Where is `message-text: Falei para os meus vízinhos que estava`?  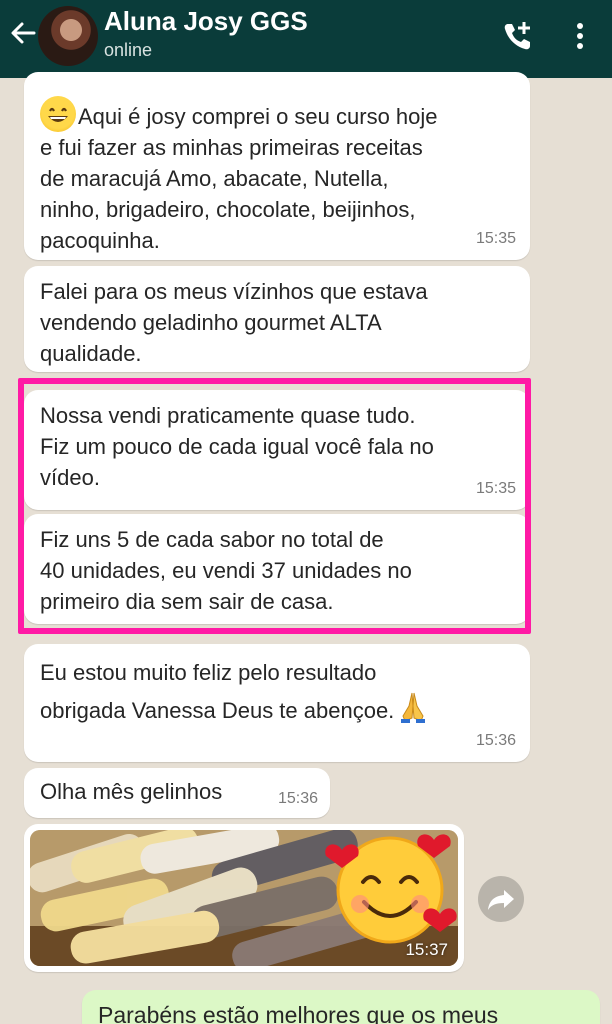 message-text: Falei para os meus vízinhos que estava is located at coordinates (234, 291).